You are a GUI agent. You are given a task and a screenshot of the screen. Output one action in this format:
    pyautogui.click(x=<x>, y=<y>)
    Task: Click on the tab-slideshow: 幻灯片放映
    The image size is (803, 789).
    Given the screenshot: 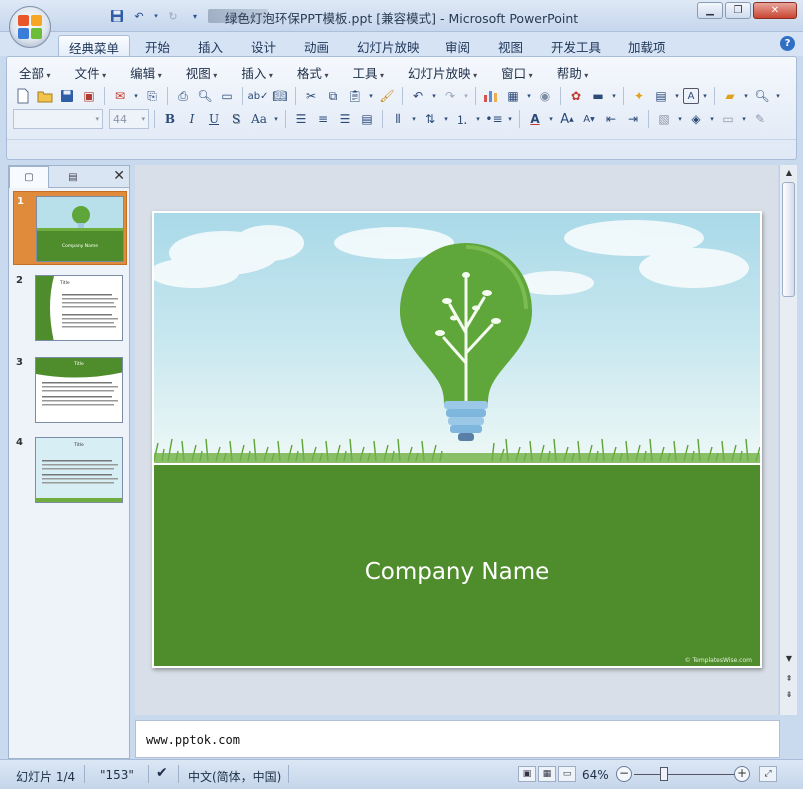 What is the action you would take?
    pyautogui.click(x=388, y=45)
    